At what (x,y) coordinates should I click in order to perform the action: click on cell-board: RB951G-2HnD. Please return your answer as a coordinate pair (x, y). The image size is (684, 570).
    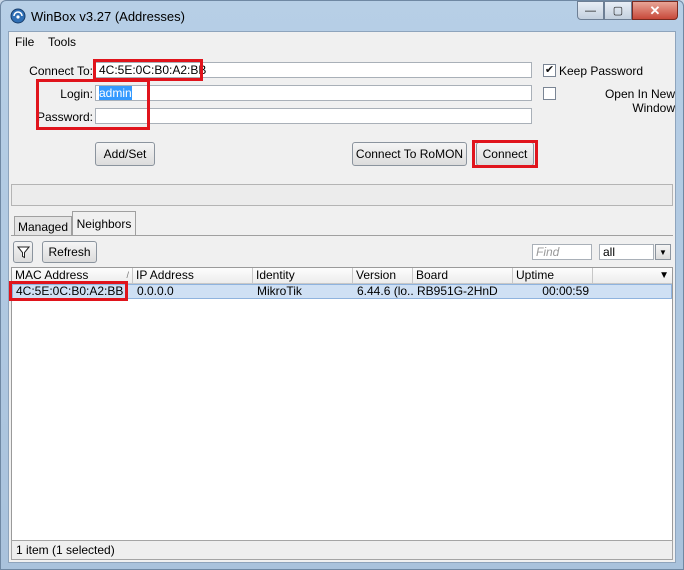
    Looking at the image, I should click on (457, 291).